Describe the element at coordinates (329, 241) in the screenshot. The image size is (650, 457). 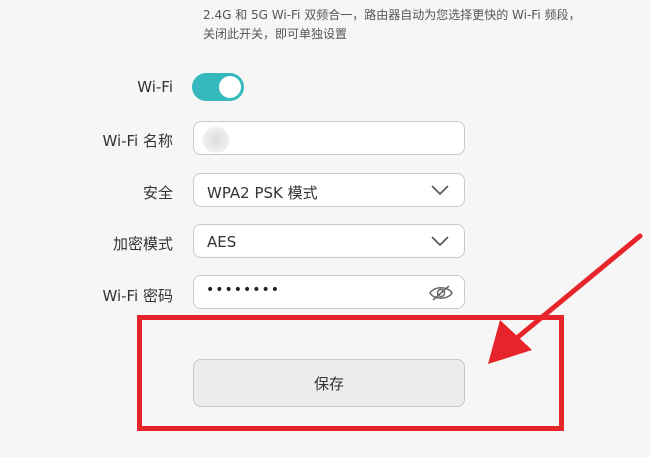
I see `encryption-select: AES` at that location.